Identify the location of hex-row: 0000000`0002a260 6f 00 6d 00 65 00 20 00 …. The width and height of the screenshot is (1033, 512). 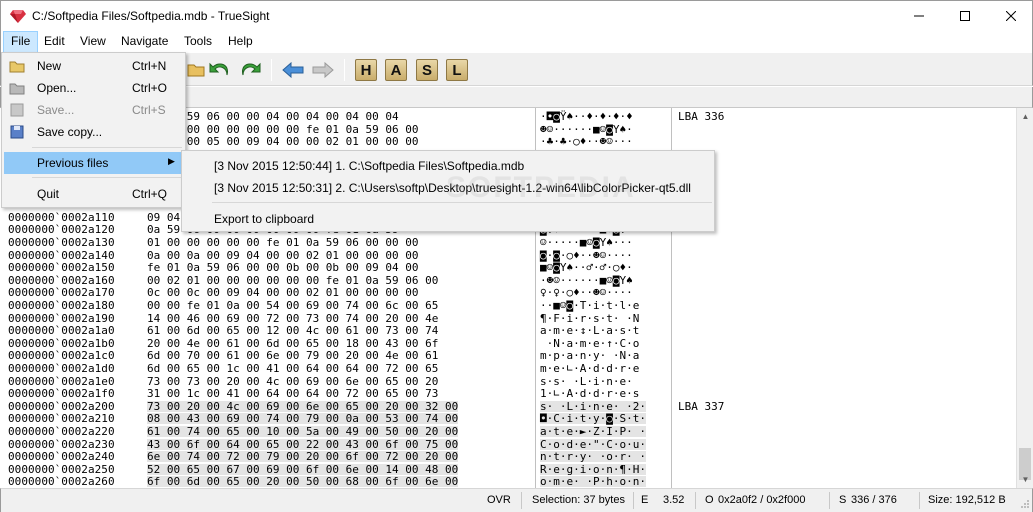
(336, 482).